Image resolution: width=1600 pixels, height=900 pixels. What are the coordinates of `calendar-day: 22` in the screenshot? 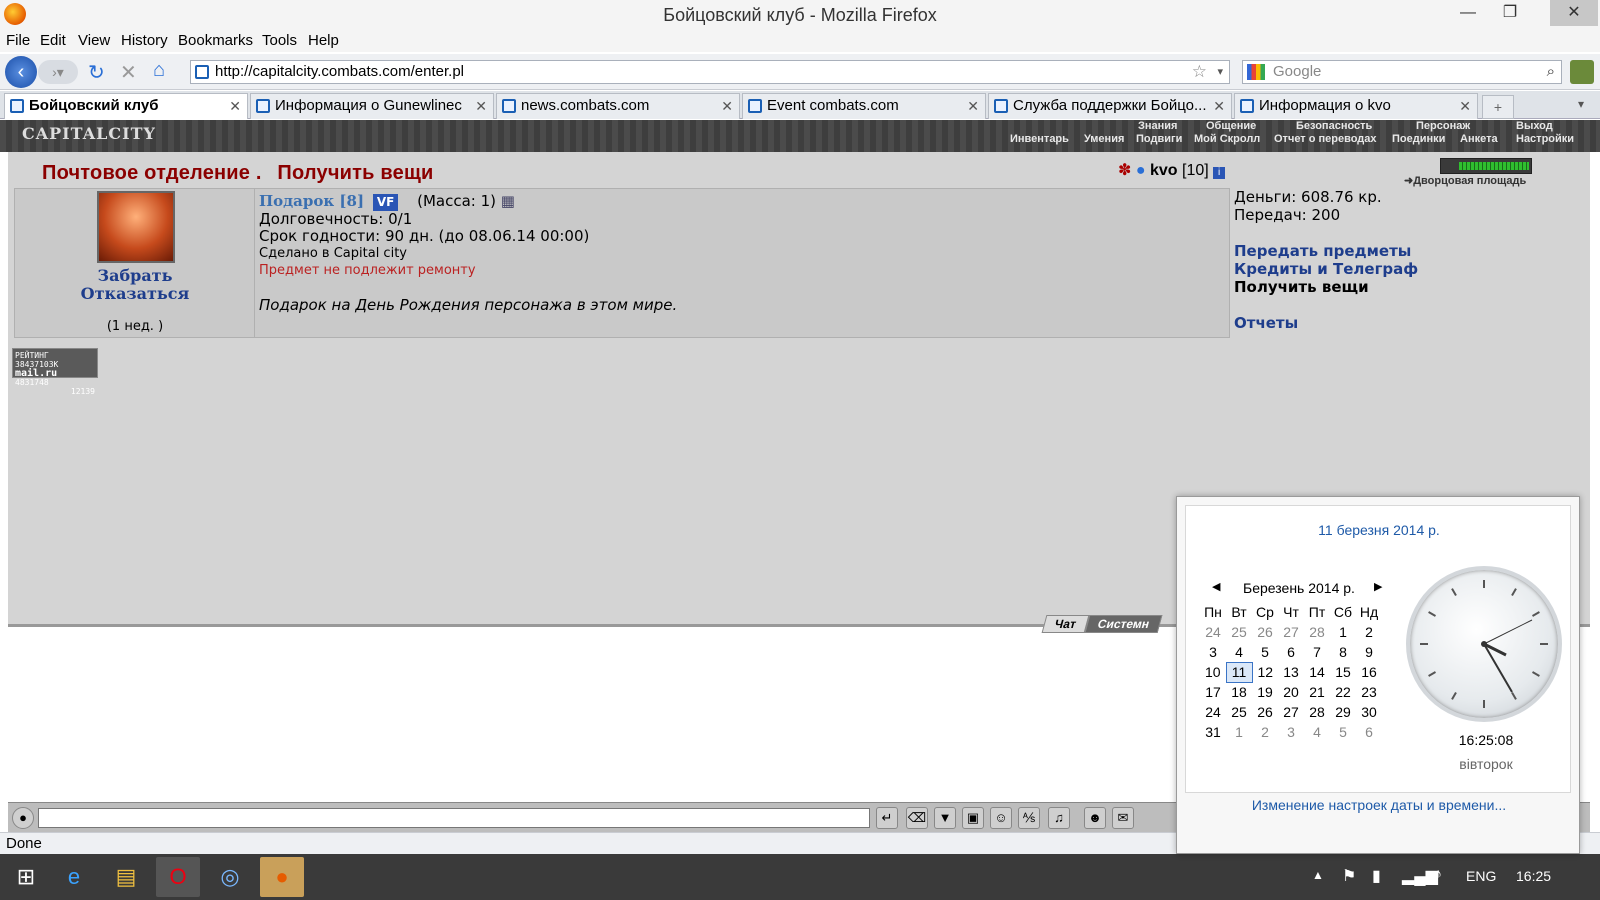 It's located at (1343, 692).